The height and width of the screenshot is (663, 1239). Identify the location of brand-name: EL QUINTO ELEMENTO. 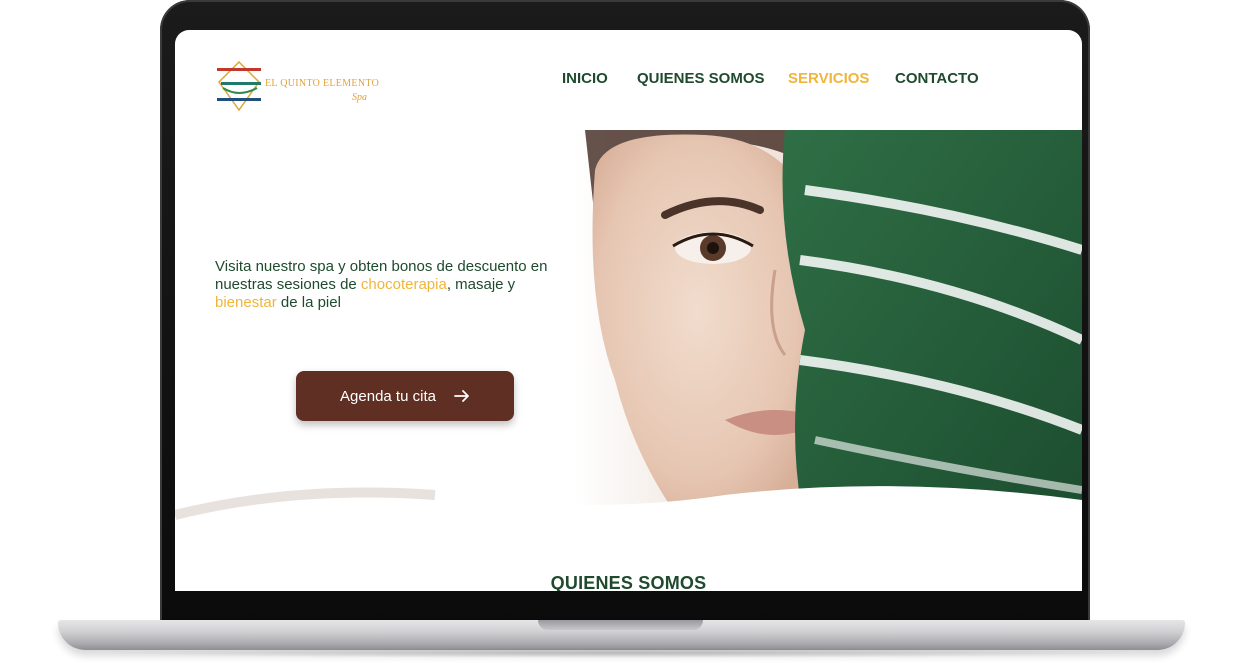
(322, 83).